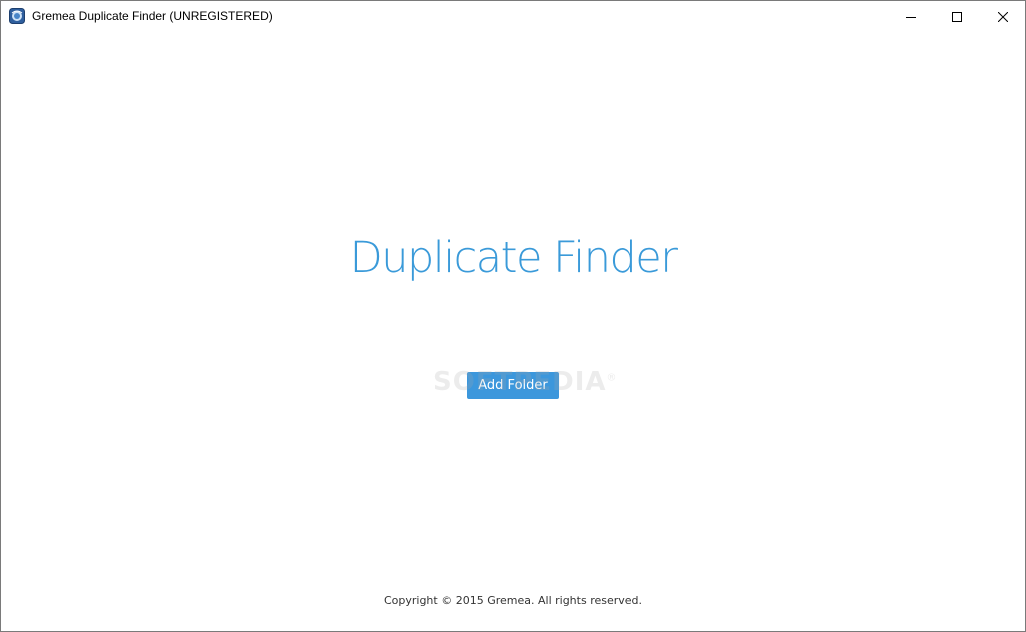 The image size is (1026, 632). I want to click on app-heading: Duplicate Finder, so click(513, 258).